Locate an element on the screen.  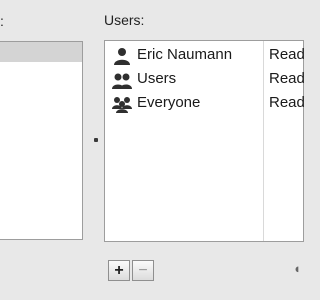
remove-user-button: − is located at coordinates (143, 270).